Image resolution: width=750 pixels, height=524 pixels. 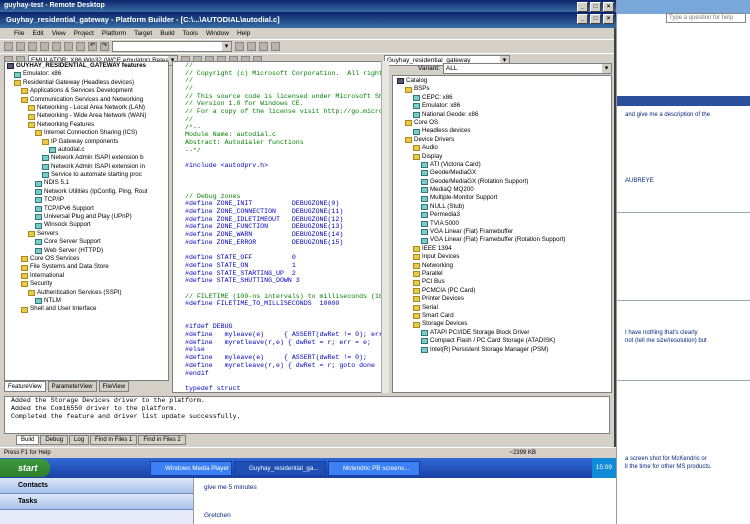 What do you see at coordinates (86, 167) in the screenshot?
I see `tree-item: Network Admin ISAPI extension in` at bounding box center [86, 167].